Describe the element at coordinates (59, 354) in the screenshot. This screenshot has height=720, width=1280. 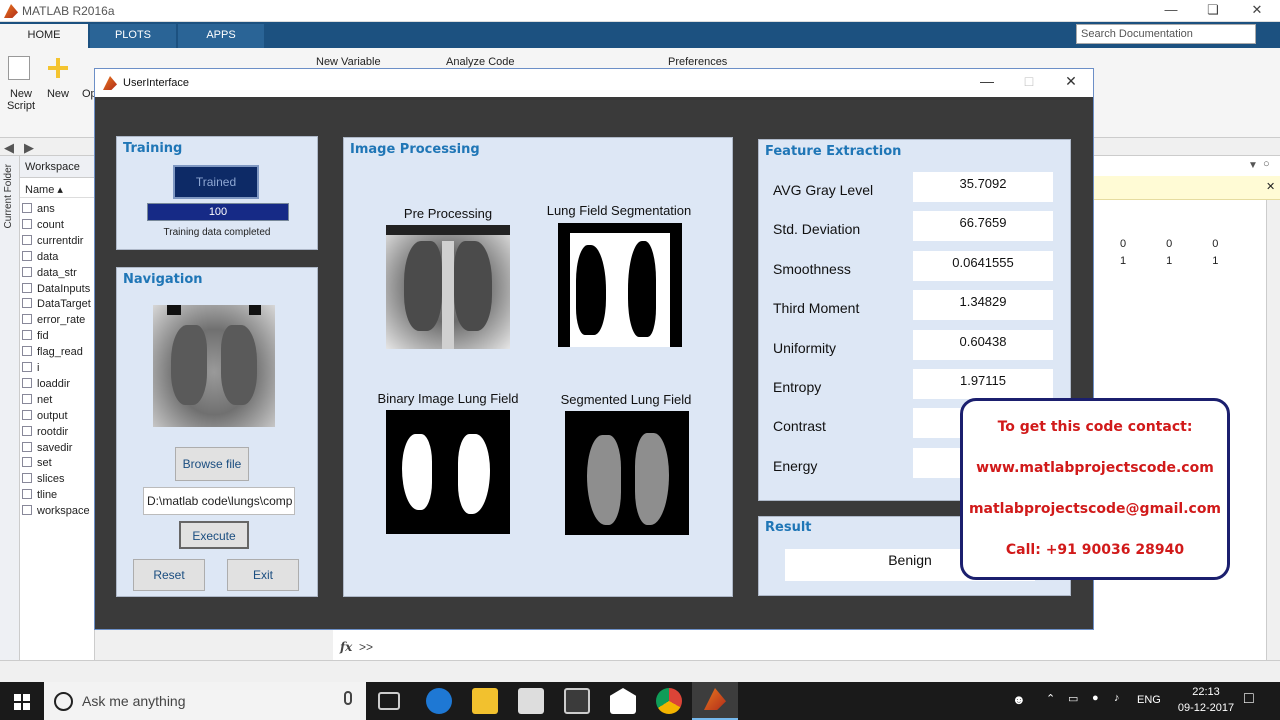
I see `workspace-variable: flag_read` at that location.